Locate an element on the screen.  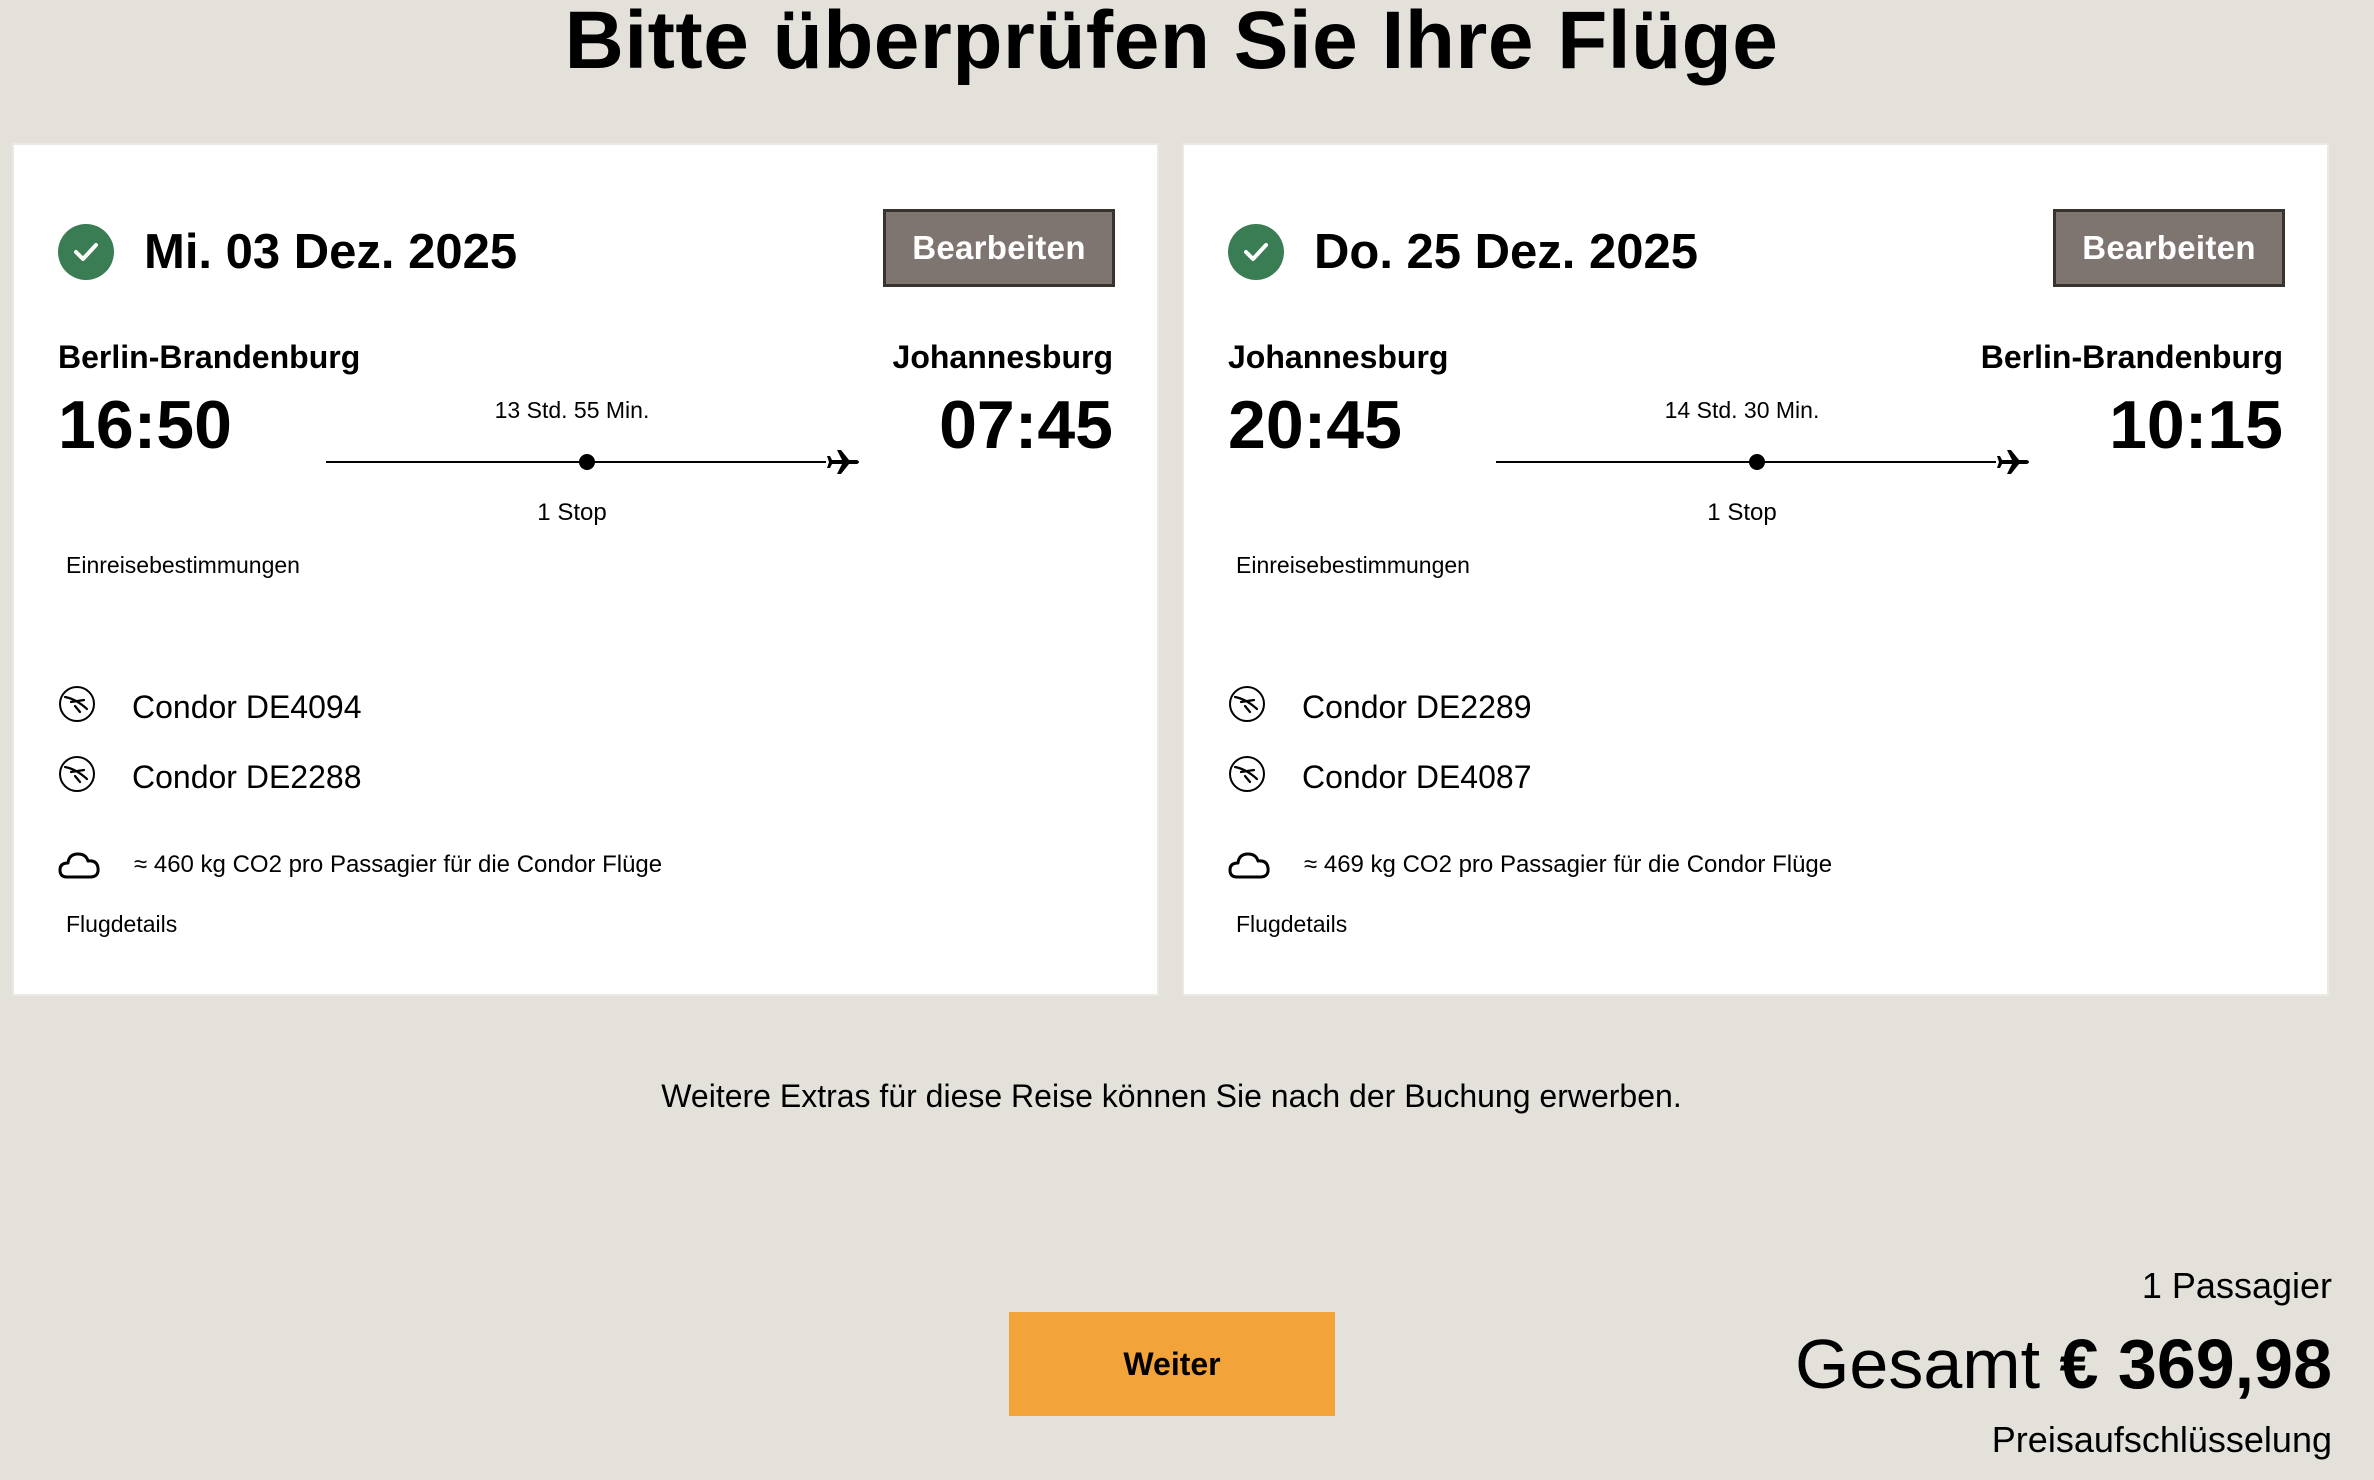
total-label: Gesamt is located at coordinates (1917, 1364).